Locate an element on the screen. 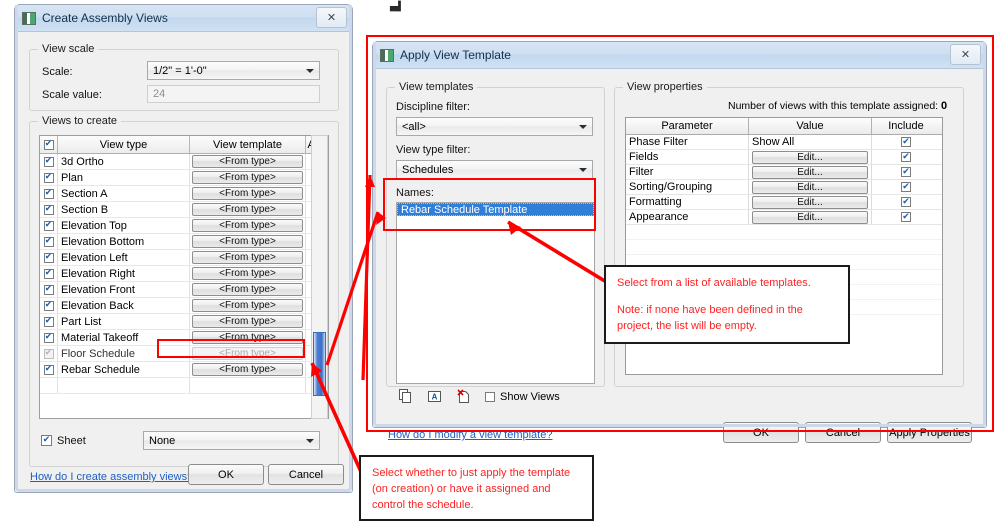 The height and width of the screenshot is (528, 999). left-ok-button: OK is located at coordinates (226, 474).